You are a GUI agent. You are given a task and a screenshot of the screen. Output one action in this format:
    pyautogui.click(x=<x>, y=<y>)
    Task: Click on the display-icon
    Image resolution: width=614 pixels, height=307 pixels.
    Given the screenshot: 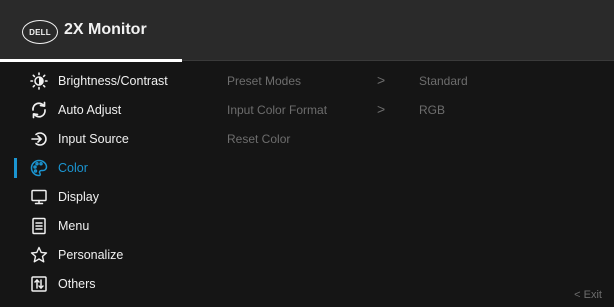 What is the action you would take?
    pyautogui.click(x=39, y=197)
    